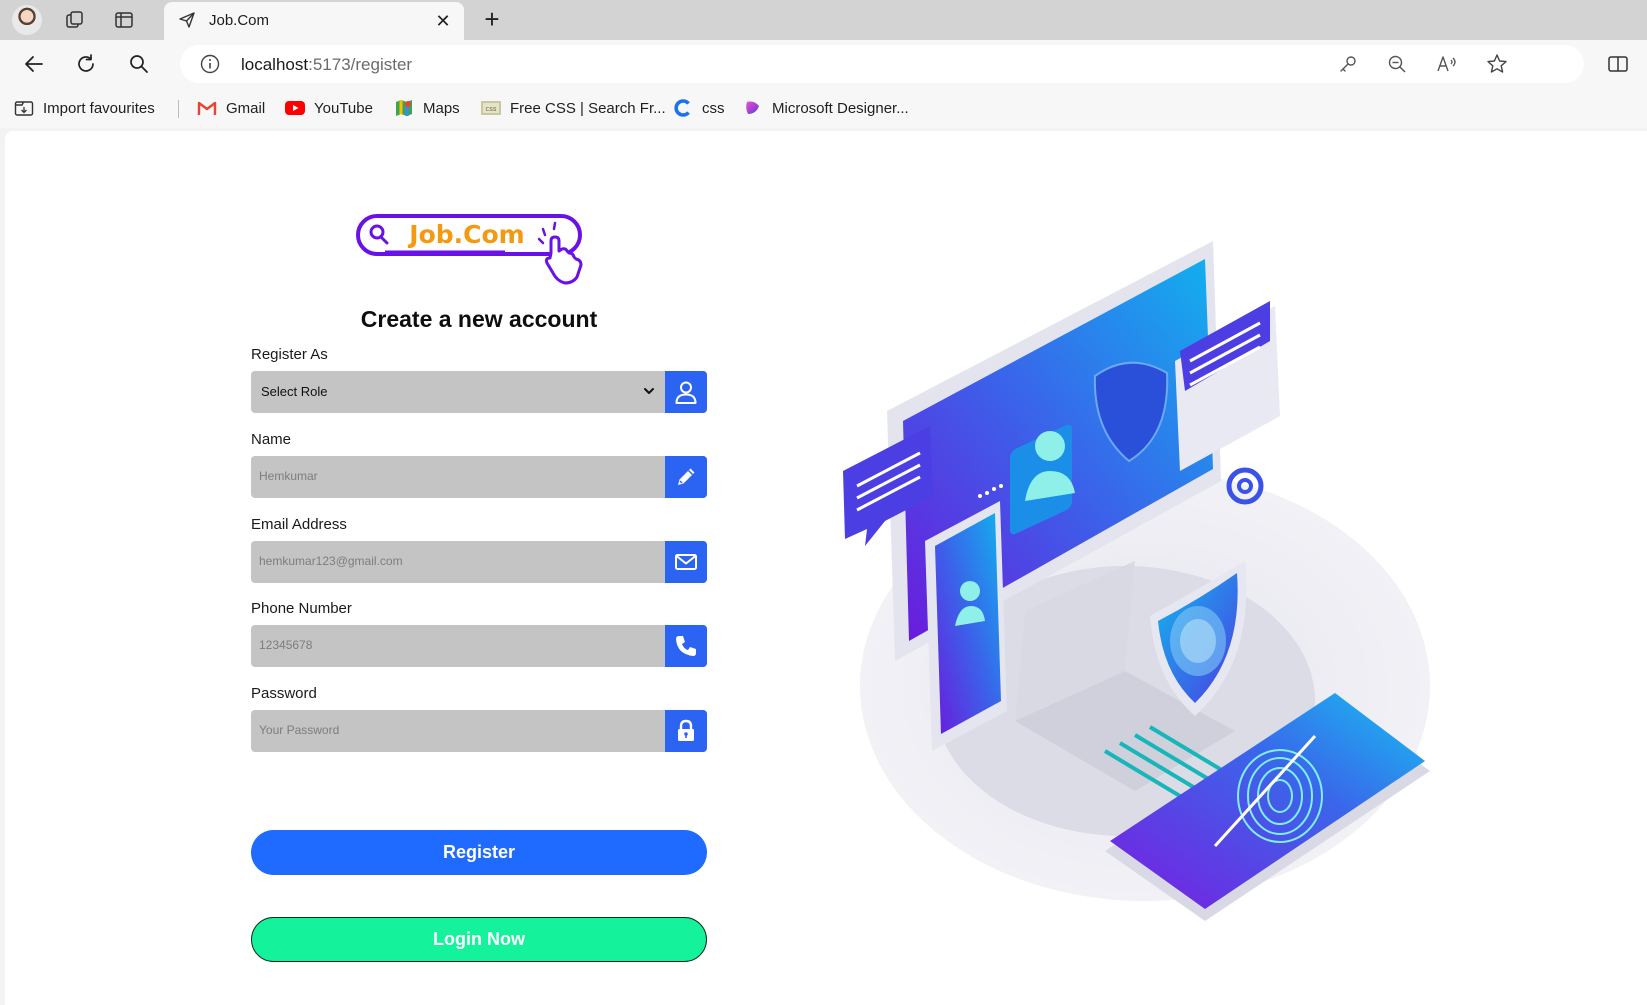 The height and width of the screenshot is (1005, 1647). Describe the element at coordinates (210, 66) in the screenshot. I see `site-info-icon` at that location.